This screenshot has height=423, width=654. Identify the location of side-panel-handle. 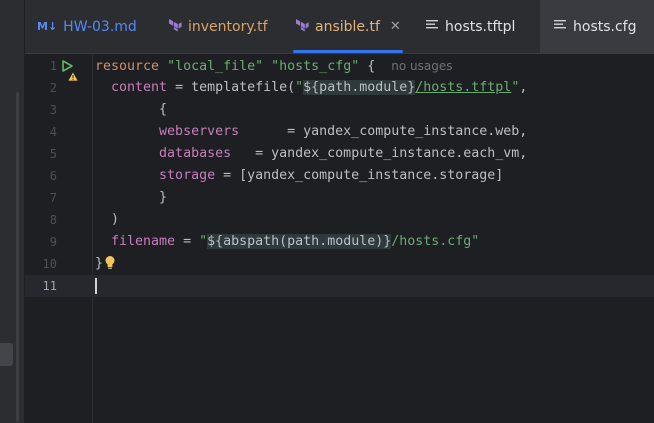
(6, 354).